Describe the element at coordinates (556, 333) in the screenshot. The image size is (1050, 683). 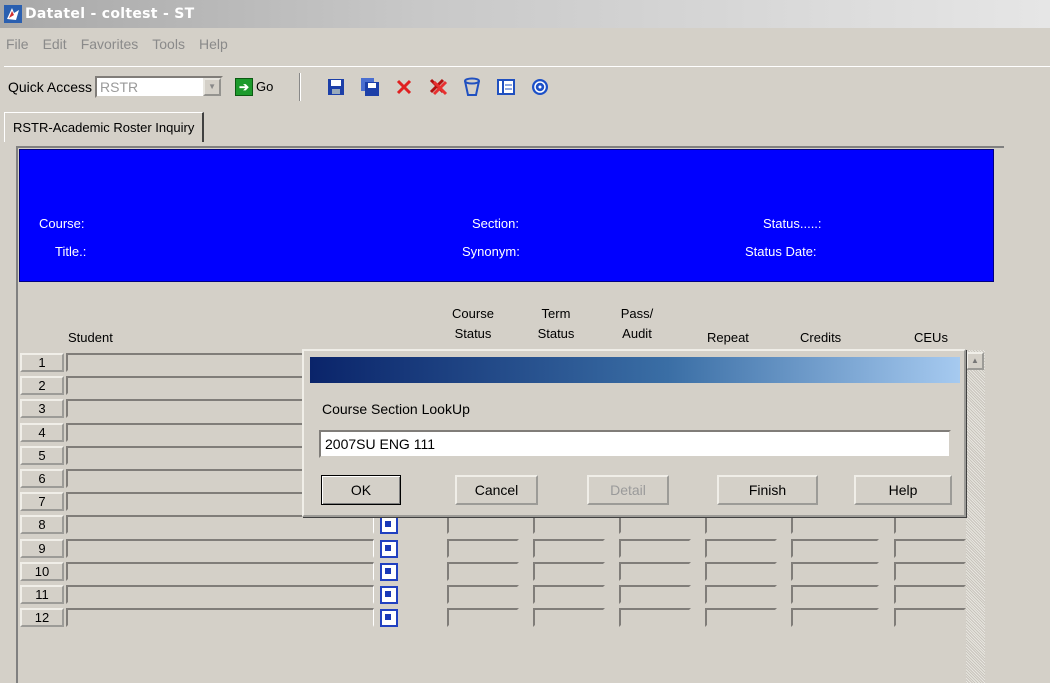
I see `col-term-status-line2: Status` at that location.